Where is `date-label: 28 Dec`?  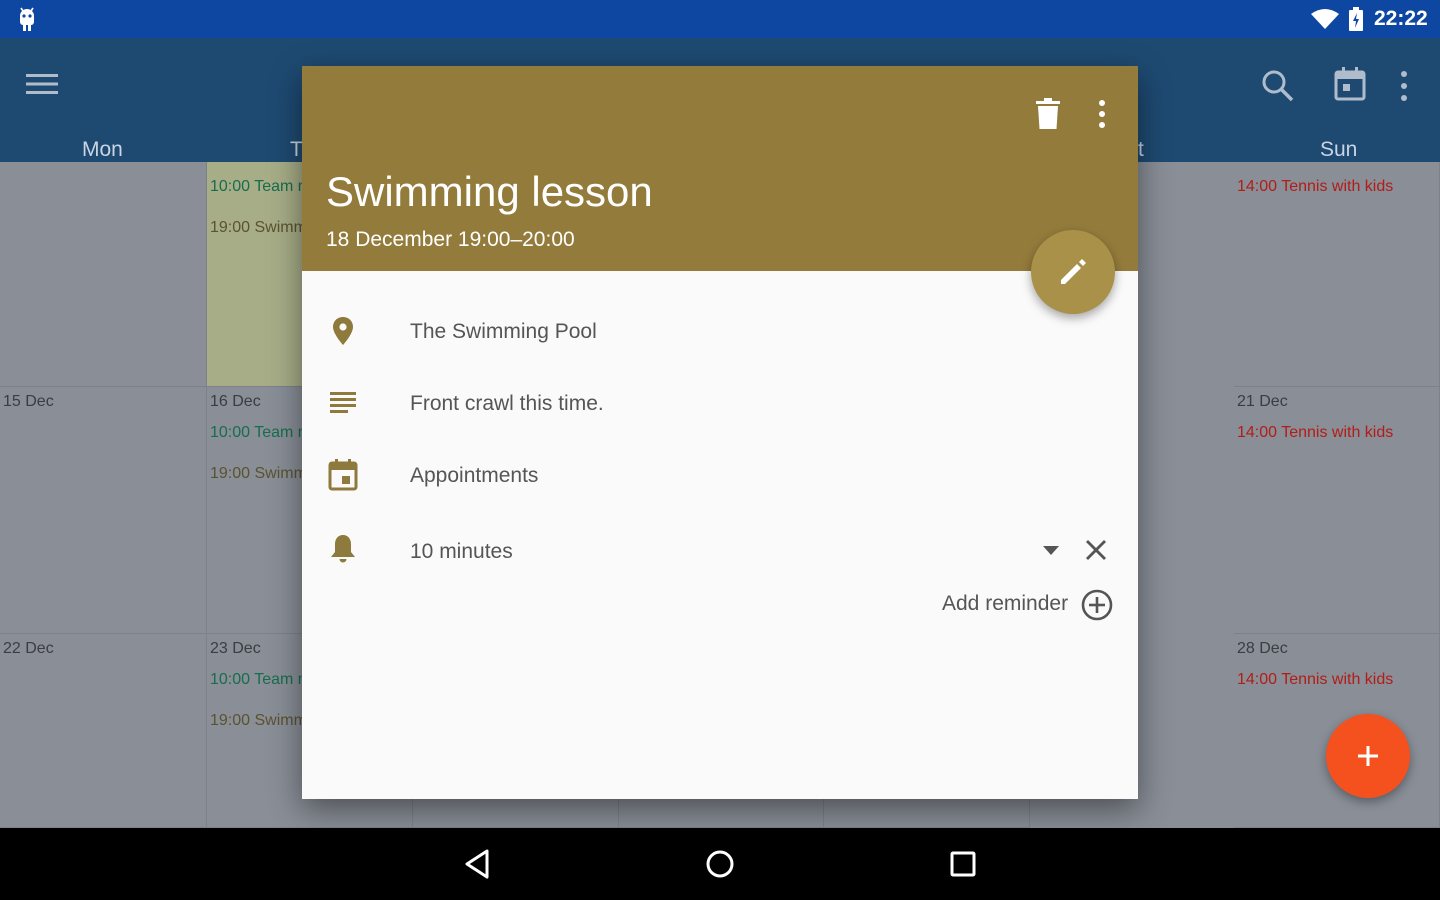
date-label: 28 Dec is located at coordinates (1262, 648).